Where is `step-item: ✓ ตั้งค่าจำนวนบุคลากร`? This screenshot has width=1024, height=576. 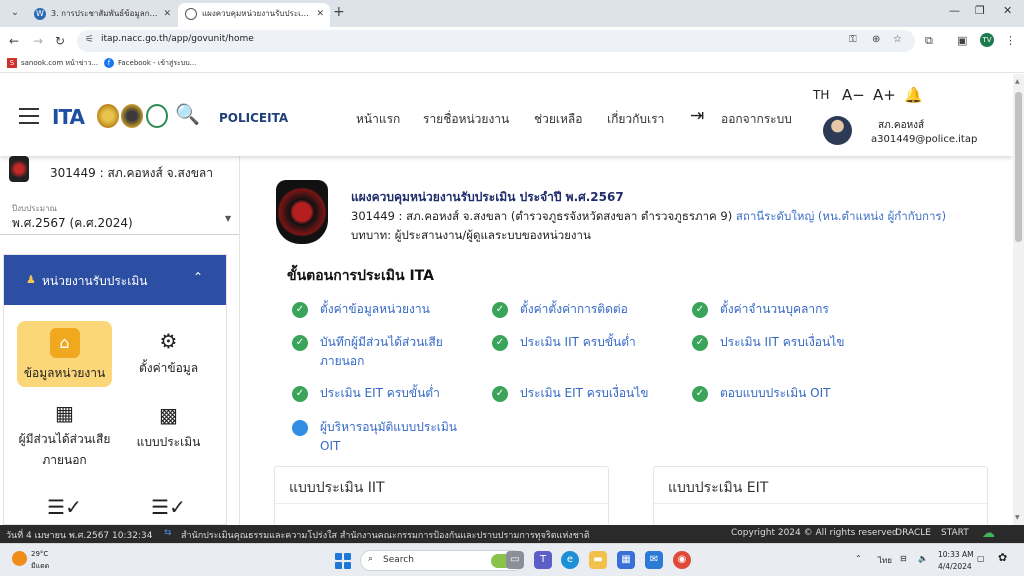 step-item: ✓ ตั้งค่าจำนวนบุคลากร is located at coordinates (796, 309).